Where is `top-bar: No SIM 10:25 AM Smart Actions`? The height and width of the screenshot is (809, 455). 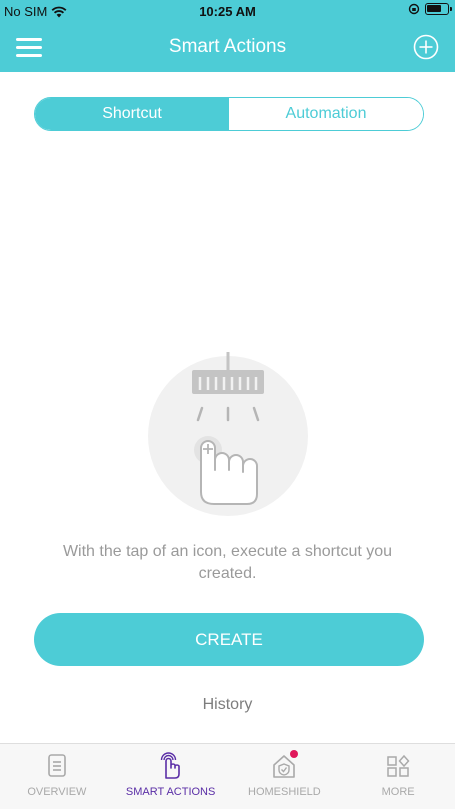
top-bar: No SIM 10:25 AM Smart Actions is located at coordinates (227, 36).